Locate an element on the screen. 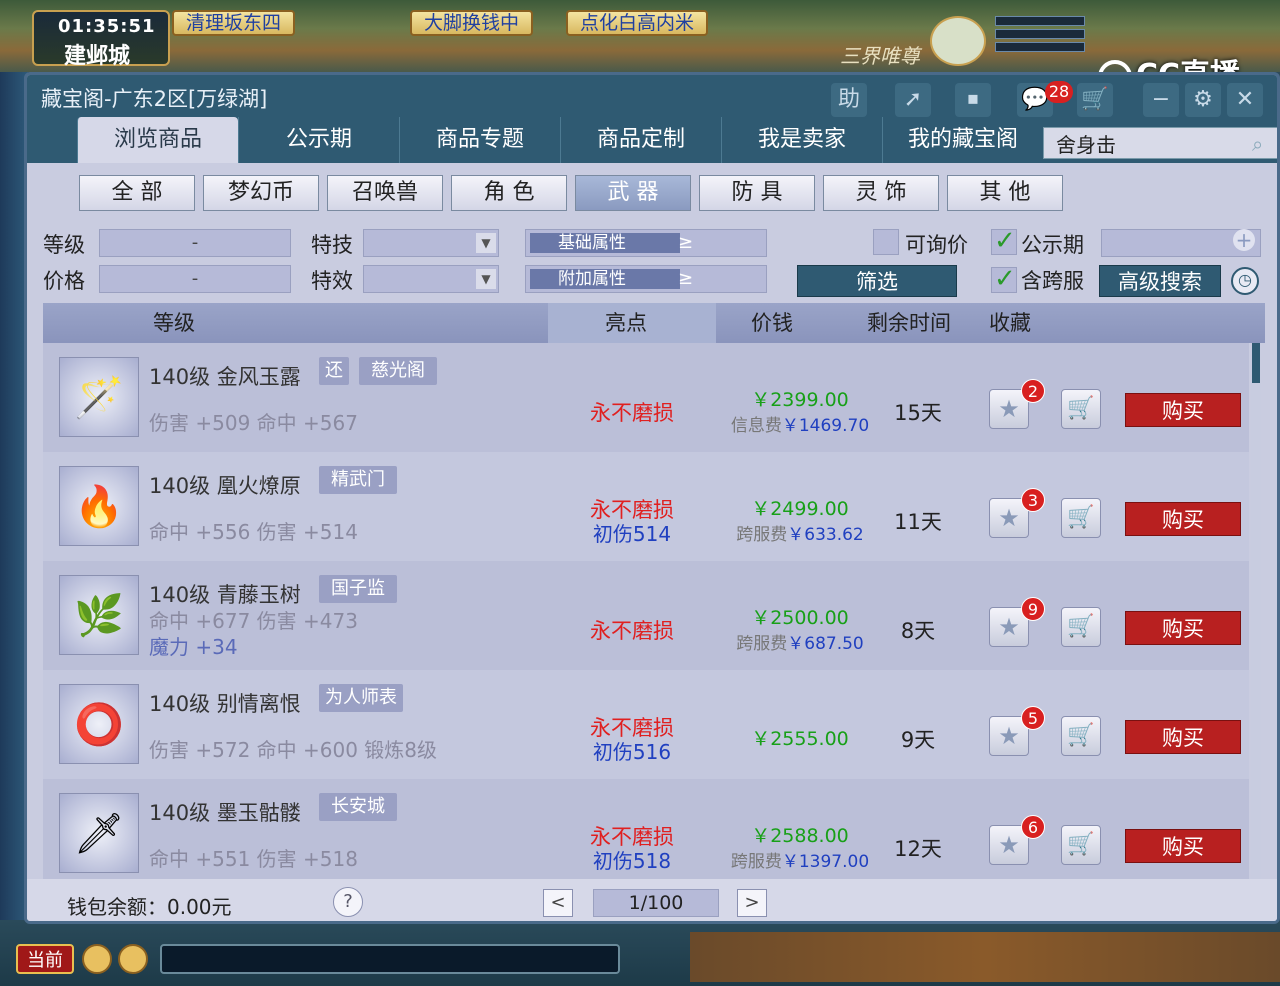 This screenshot has width=1280, height=986. price-range: - is located at coordinates (195, 279).